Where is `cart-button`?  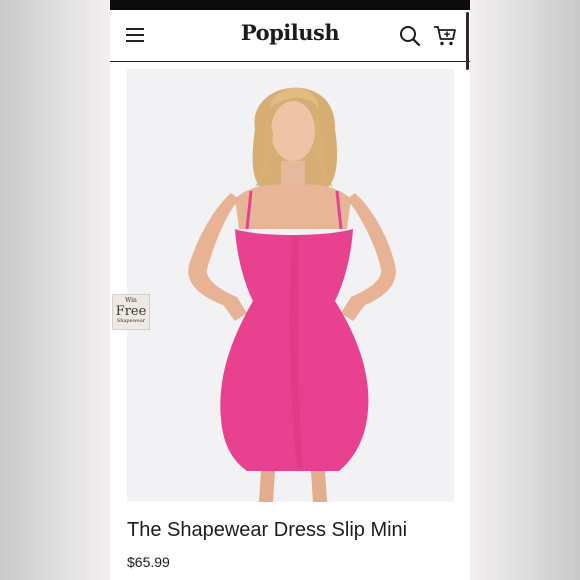 cart-button is located at coordinates (445, 36).